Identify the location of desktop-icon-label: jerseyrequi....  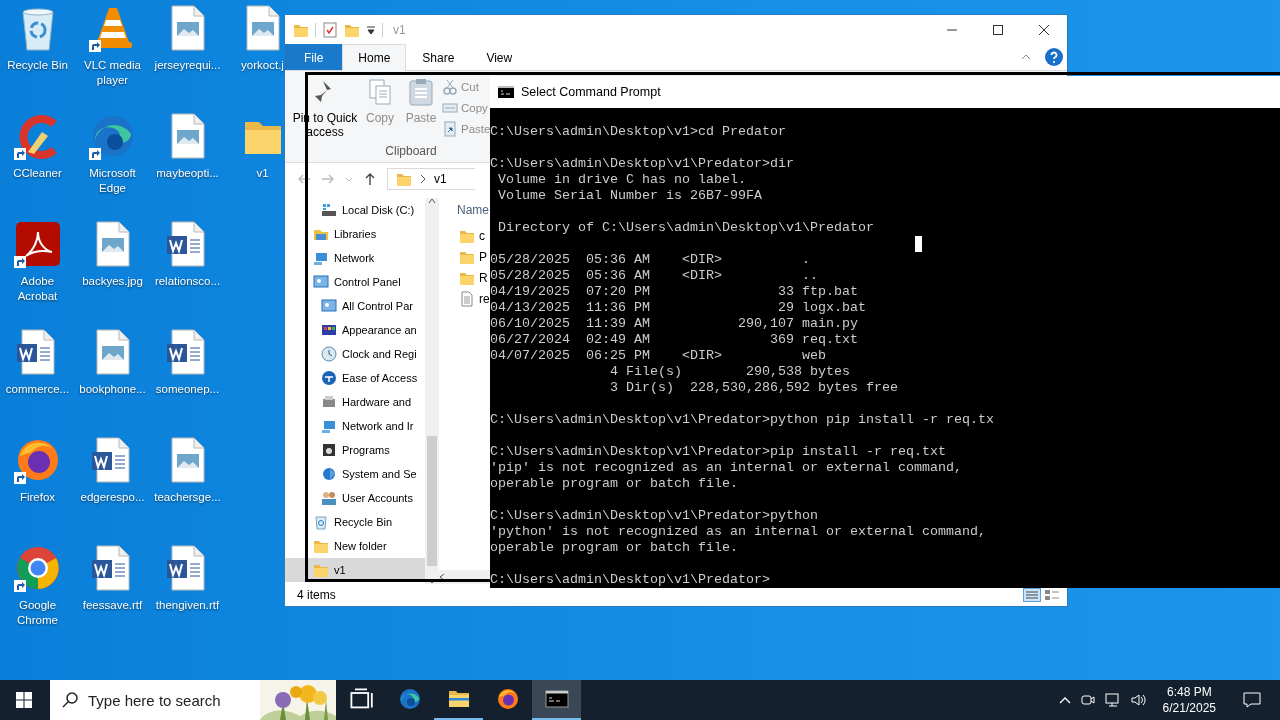
(187, 65).